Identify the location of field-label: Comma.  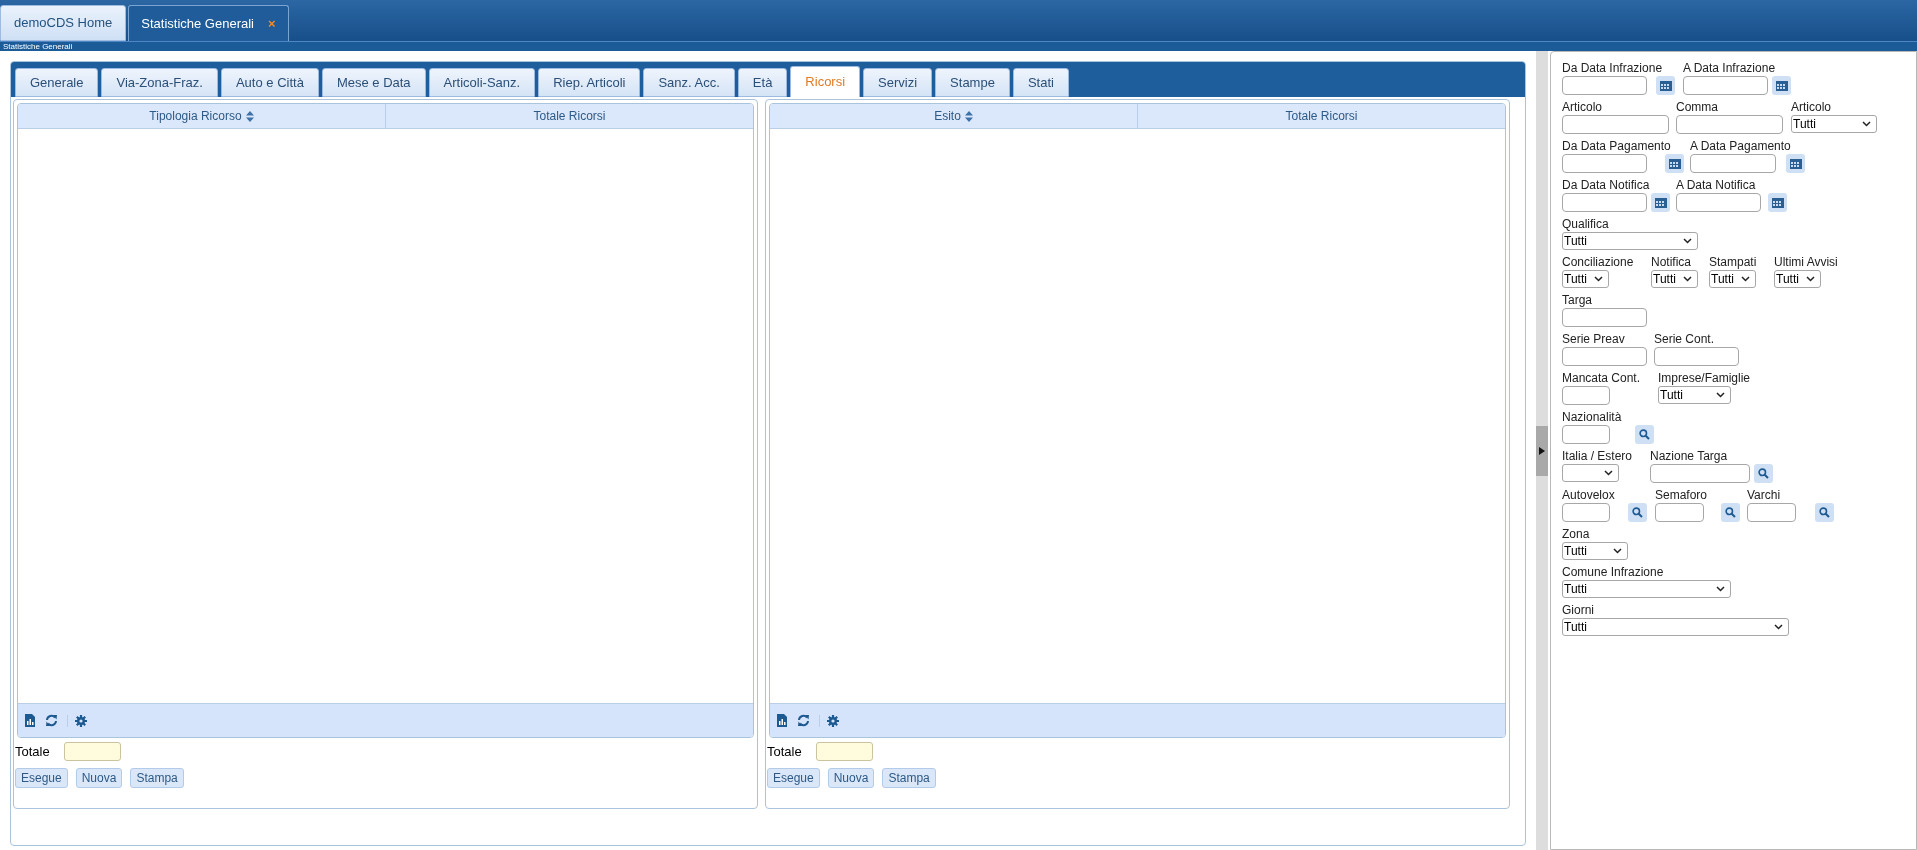
(1697, 107).